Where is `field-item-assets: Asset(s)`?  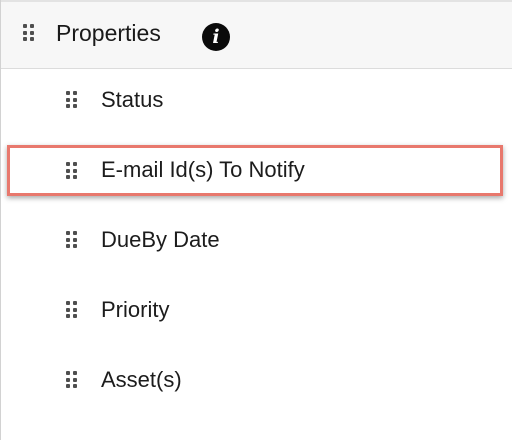
field-item-assets: Asset(s) is located at coordinates (256, 380).